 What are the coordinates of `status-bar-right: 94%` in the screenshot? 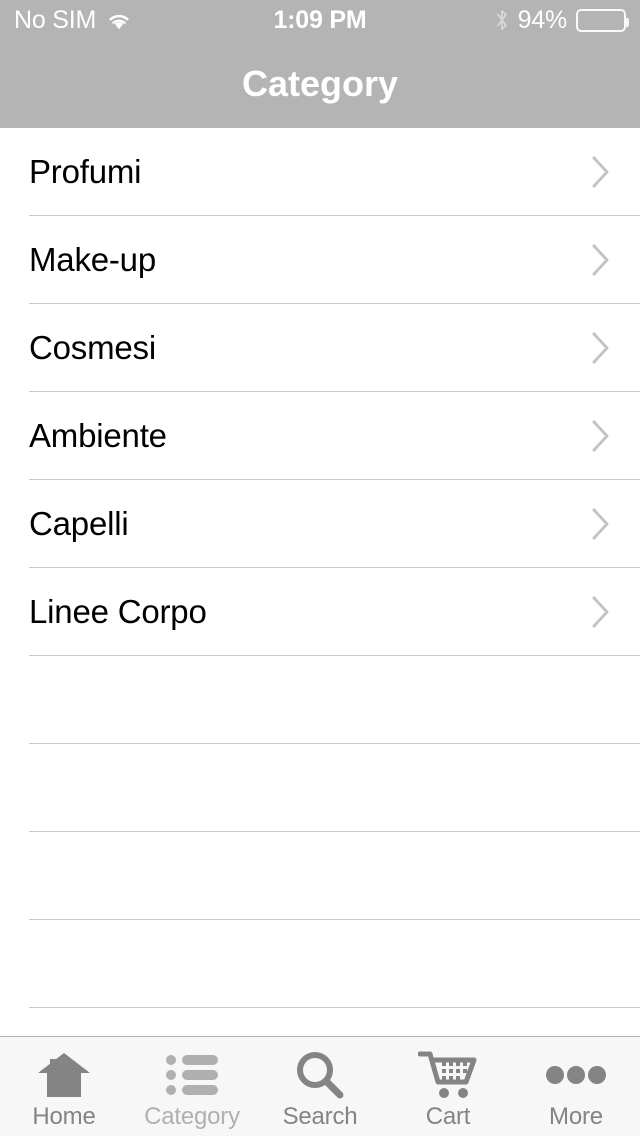 It's located at (498, 19).